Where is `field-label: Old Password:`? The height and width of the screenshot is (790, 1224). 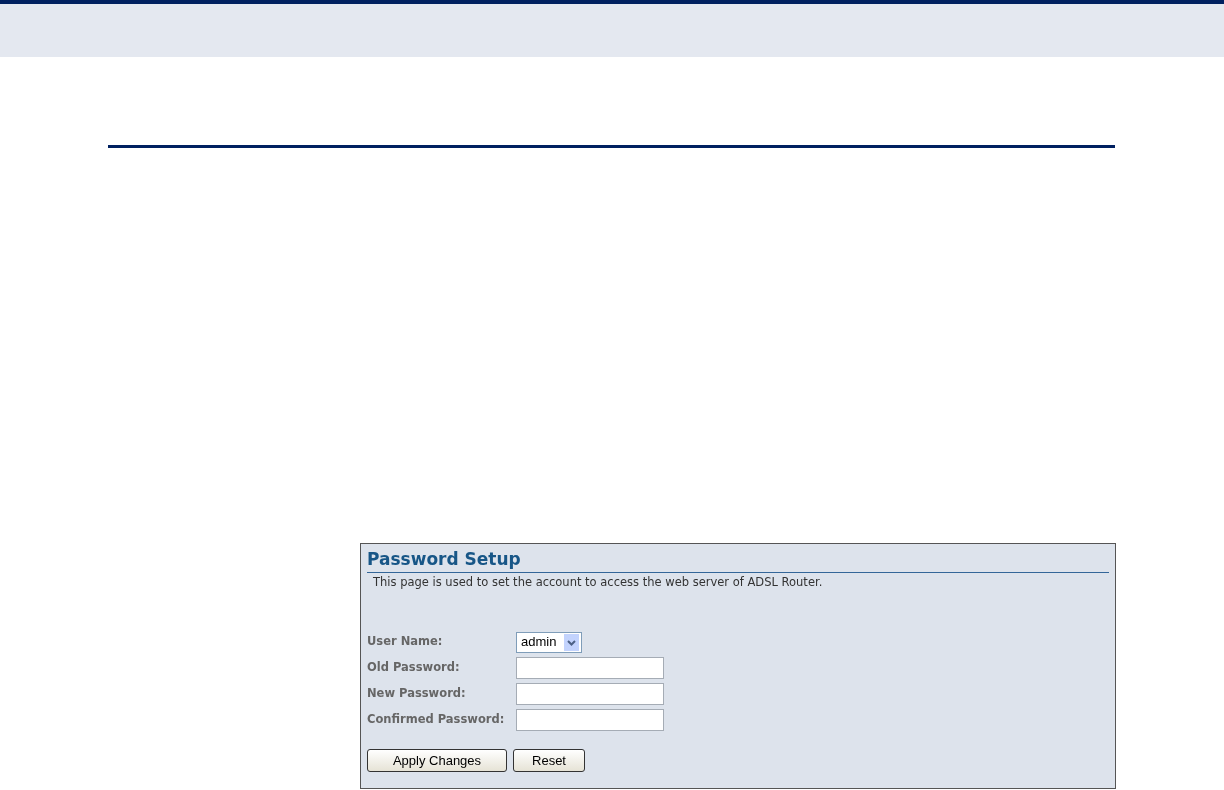
field-label: Old Password: is located at coordinates (414, 668).